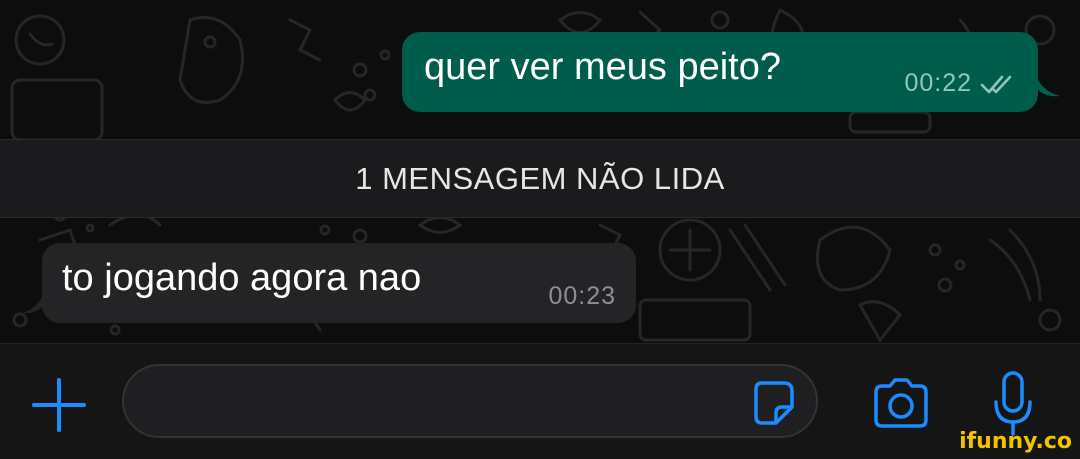  I want to click on unread-messages-label: 1 MENSAGEM NÃO LIDA, so click(540, 178).